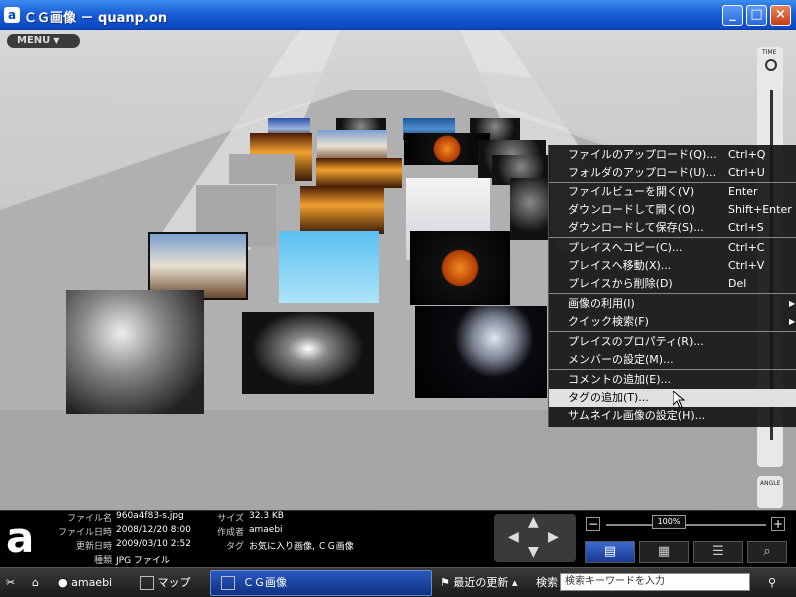 Image resolution: width=796 pixels, height=597 pixels. What do you see at coordinates (153, 530) in the screenshot?
I see `created-value: 2008/12/20 8:00` at bounding box center [153, 530].